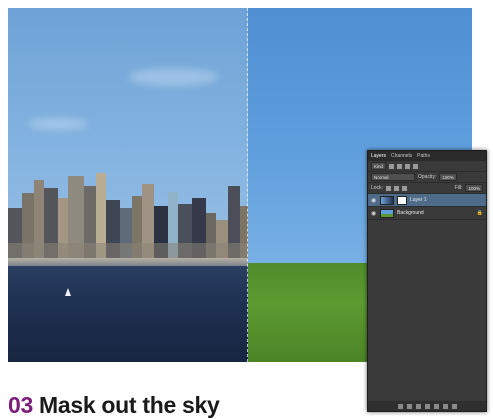  Describe the element at coordinates (436, 406) in the screenshot. I see `new-group-icon` at that location.